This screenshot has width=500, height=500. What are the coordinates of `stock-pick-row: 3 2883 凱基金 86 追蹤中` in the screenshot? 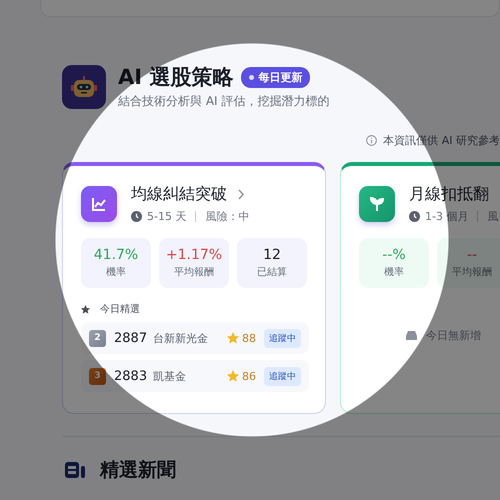 It's located at (195, 376).